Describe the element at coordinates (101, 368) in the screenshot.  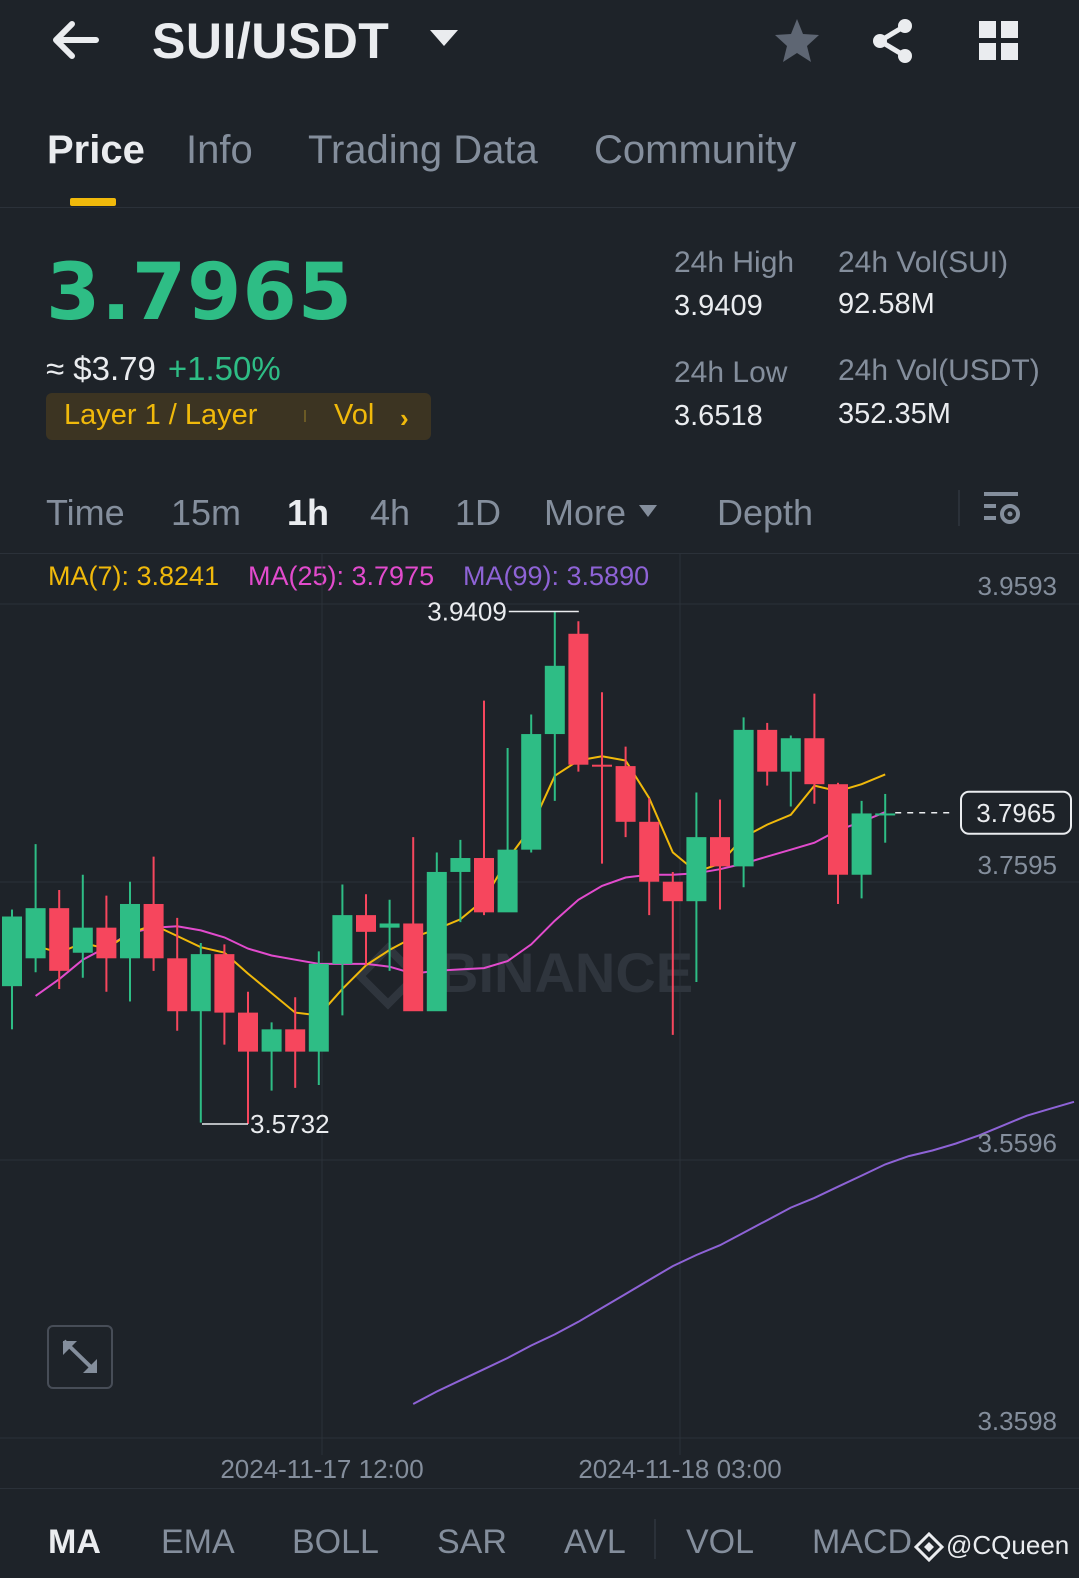
I see `usd-price: ≈ $3.79` at that location.